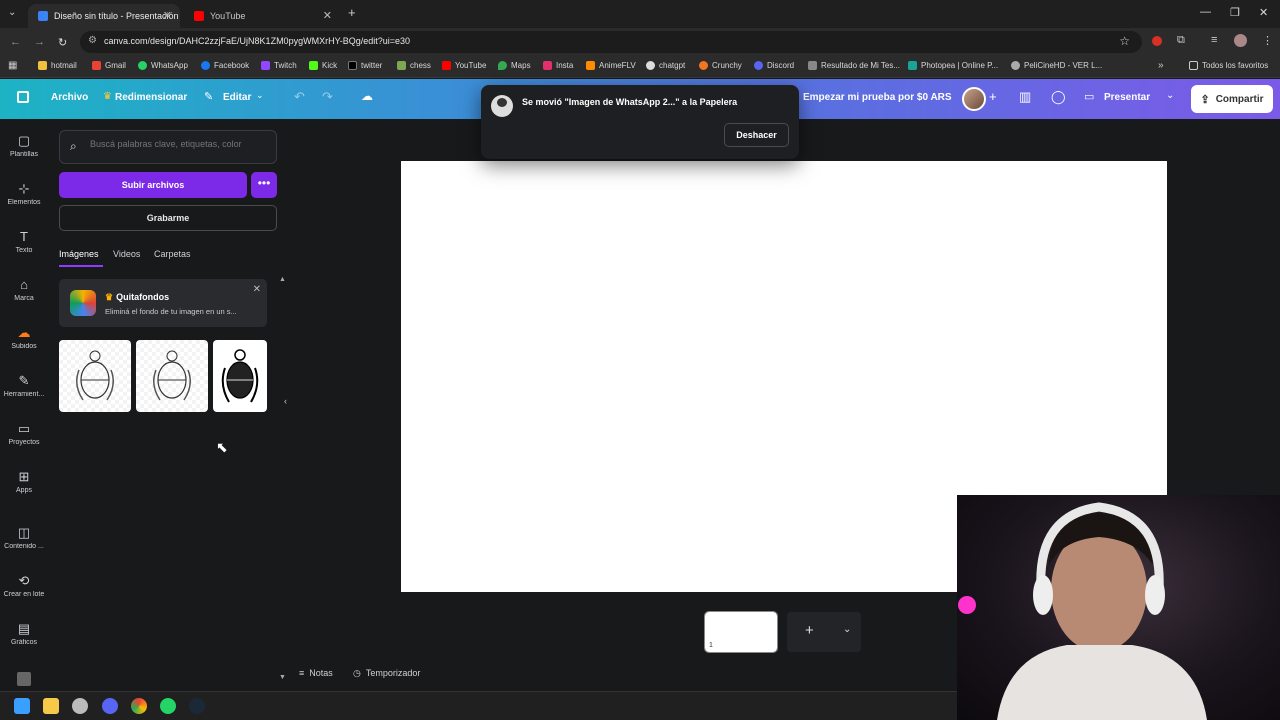 This screenshot has height=720, width=1280. I want to click on bookmark-insta: Insta, so click(558, 65).